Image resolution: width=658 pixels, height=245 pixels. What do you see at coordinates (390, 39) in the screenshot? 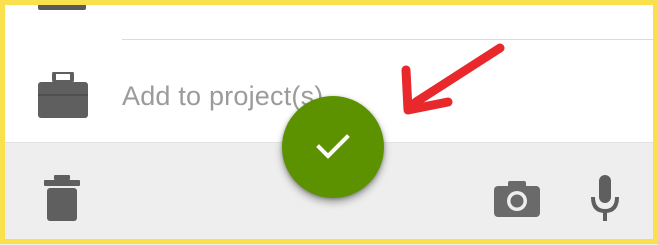
I see `field-divider` at bounding box center [390, 39].